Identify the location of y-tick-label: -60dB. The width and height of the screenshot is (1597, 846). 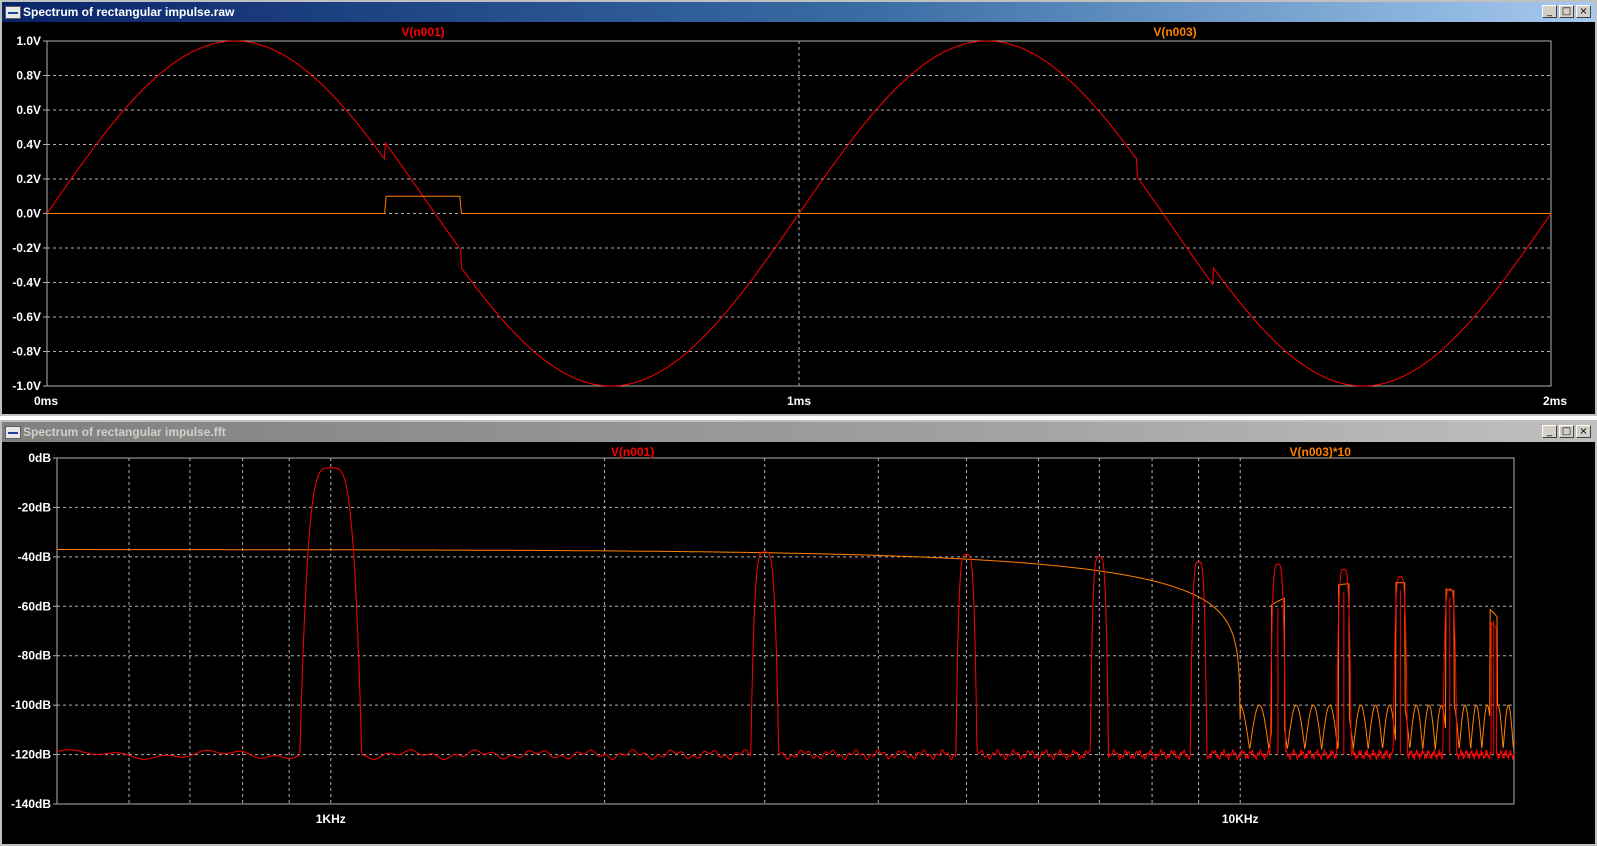
(35, 606).